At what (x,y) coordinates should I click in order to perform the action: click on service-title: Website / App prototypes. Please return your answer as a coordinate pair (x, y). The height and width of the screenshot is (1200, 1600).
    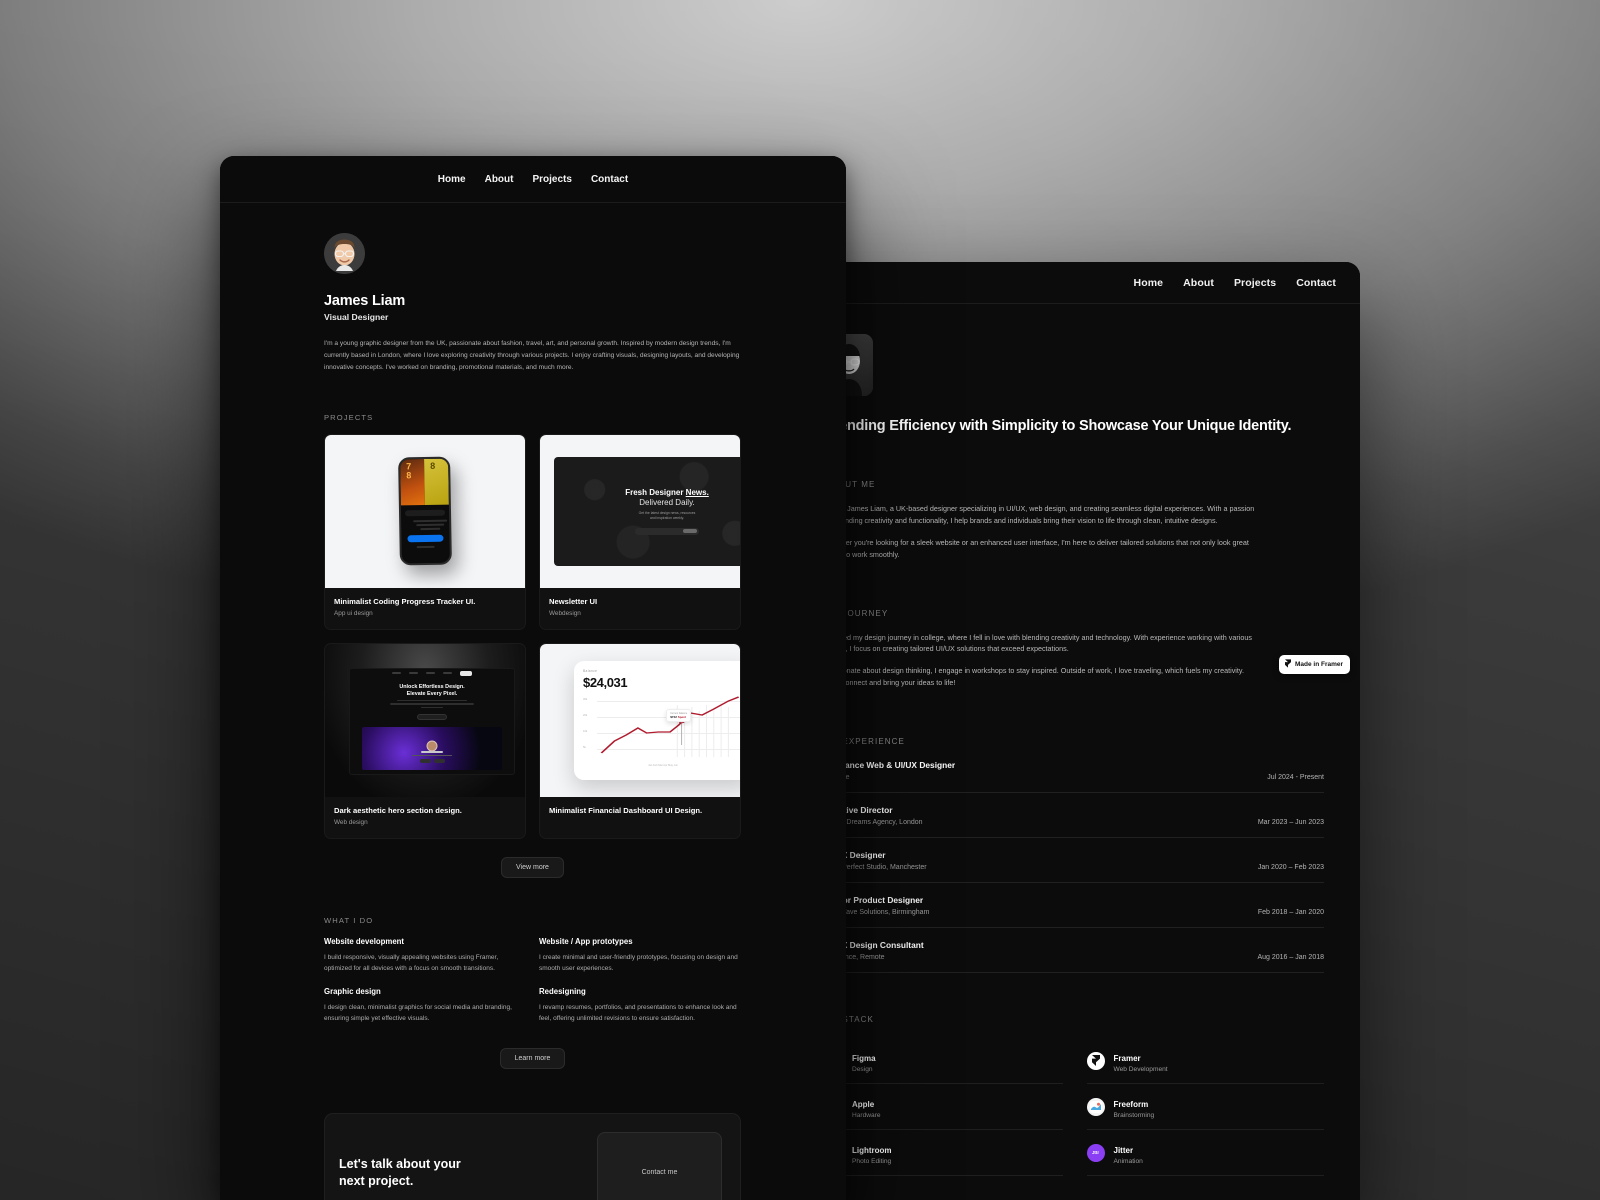
    Looking at the image, I should click on (586, 941).